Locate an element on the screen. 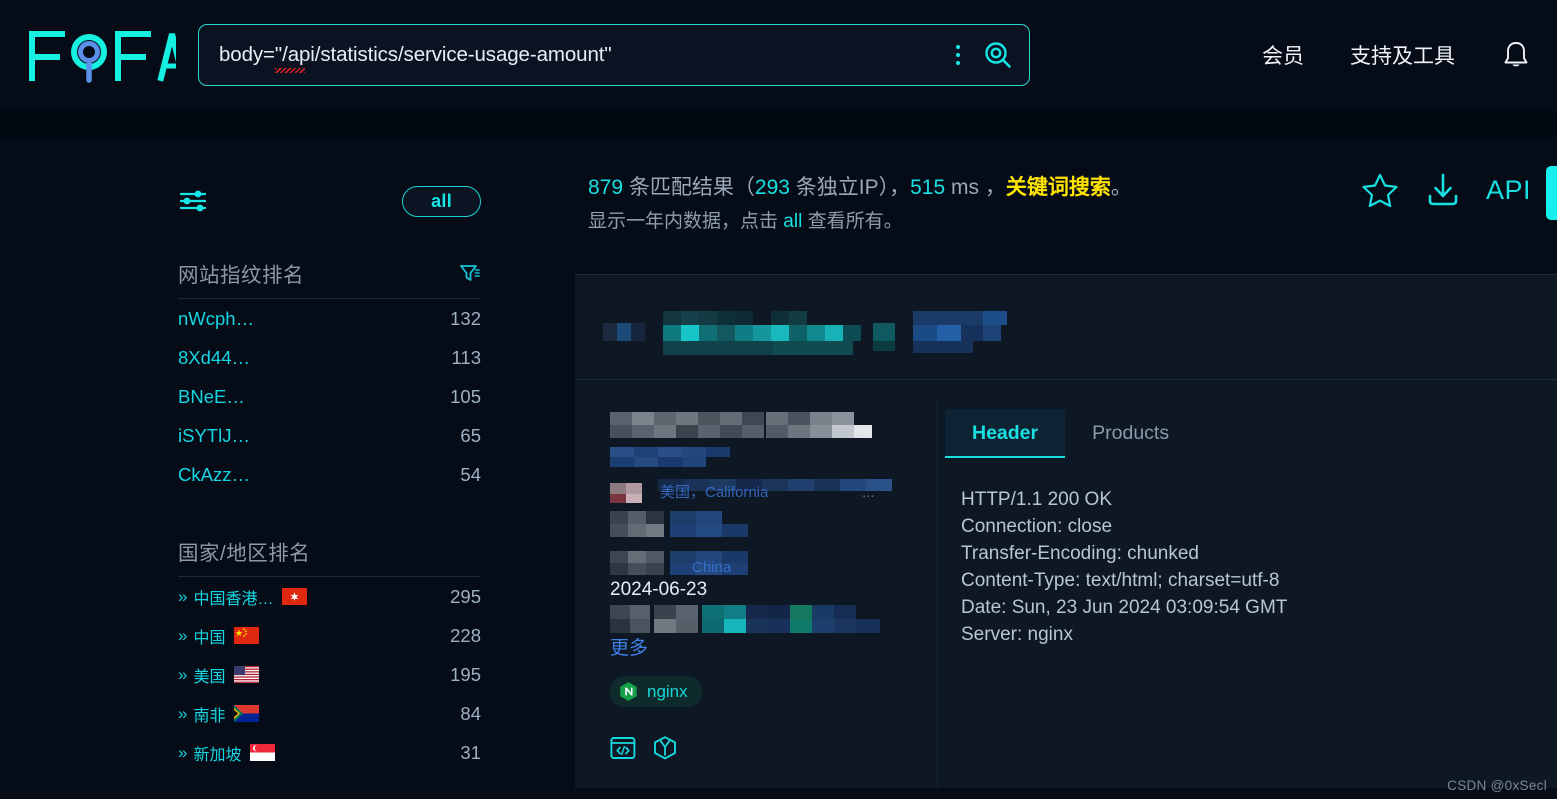 This screenshot has height=799, width=1557. svg-text: China is located at coordinates (712, 567).